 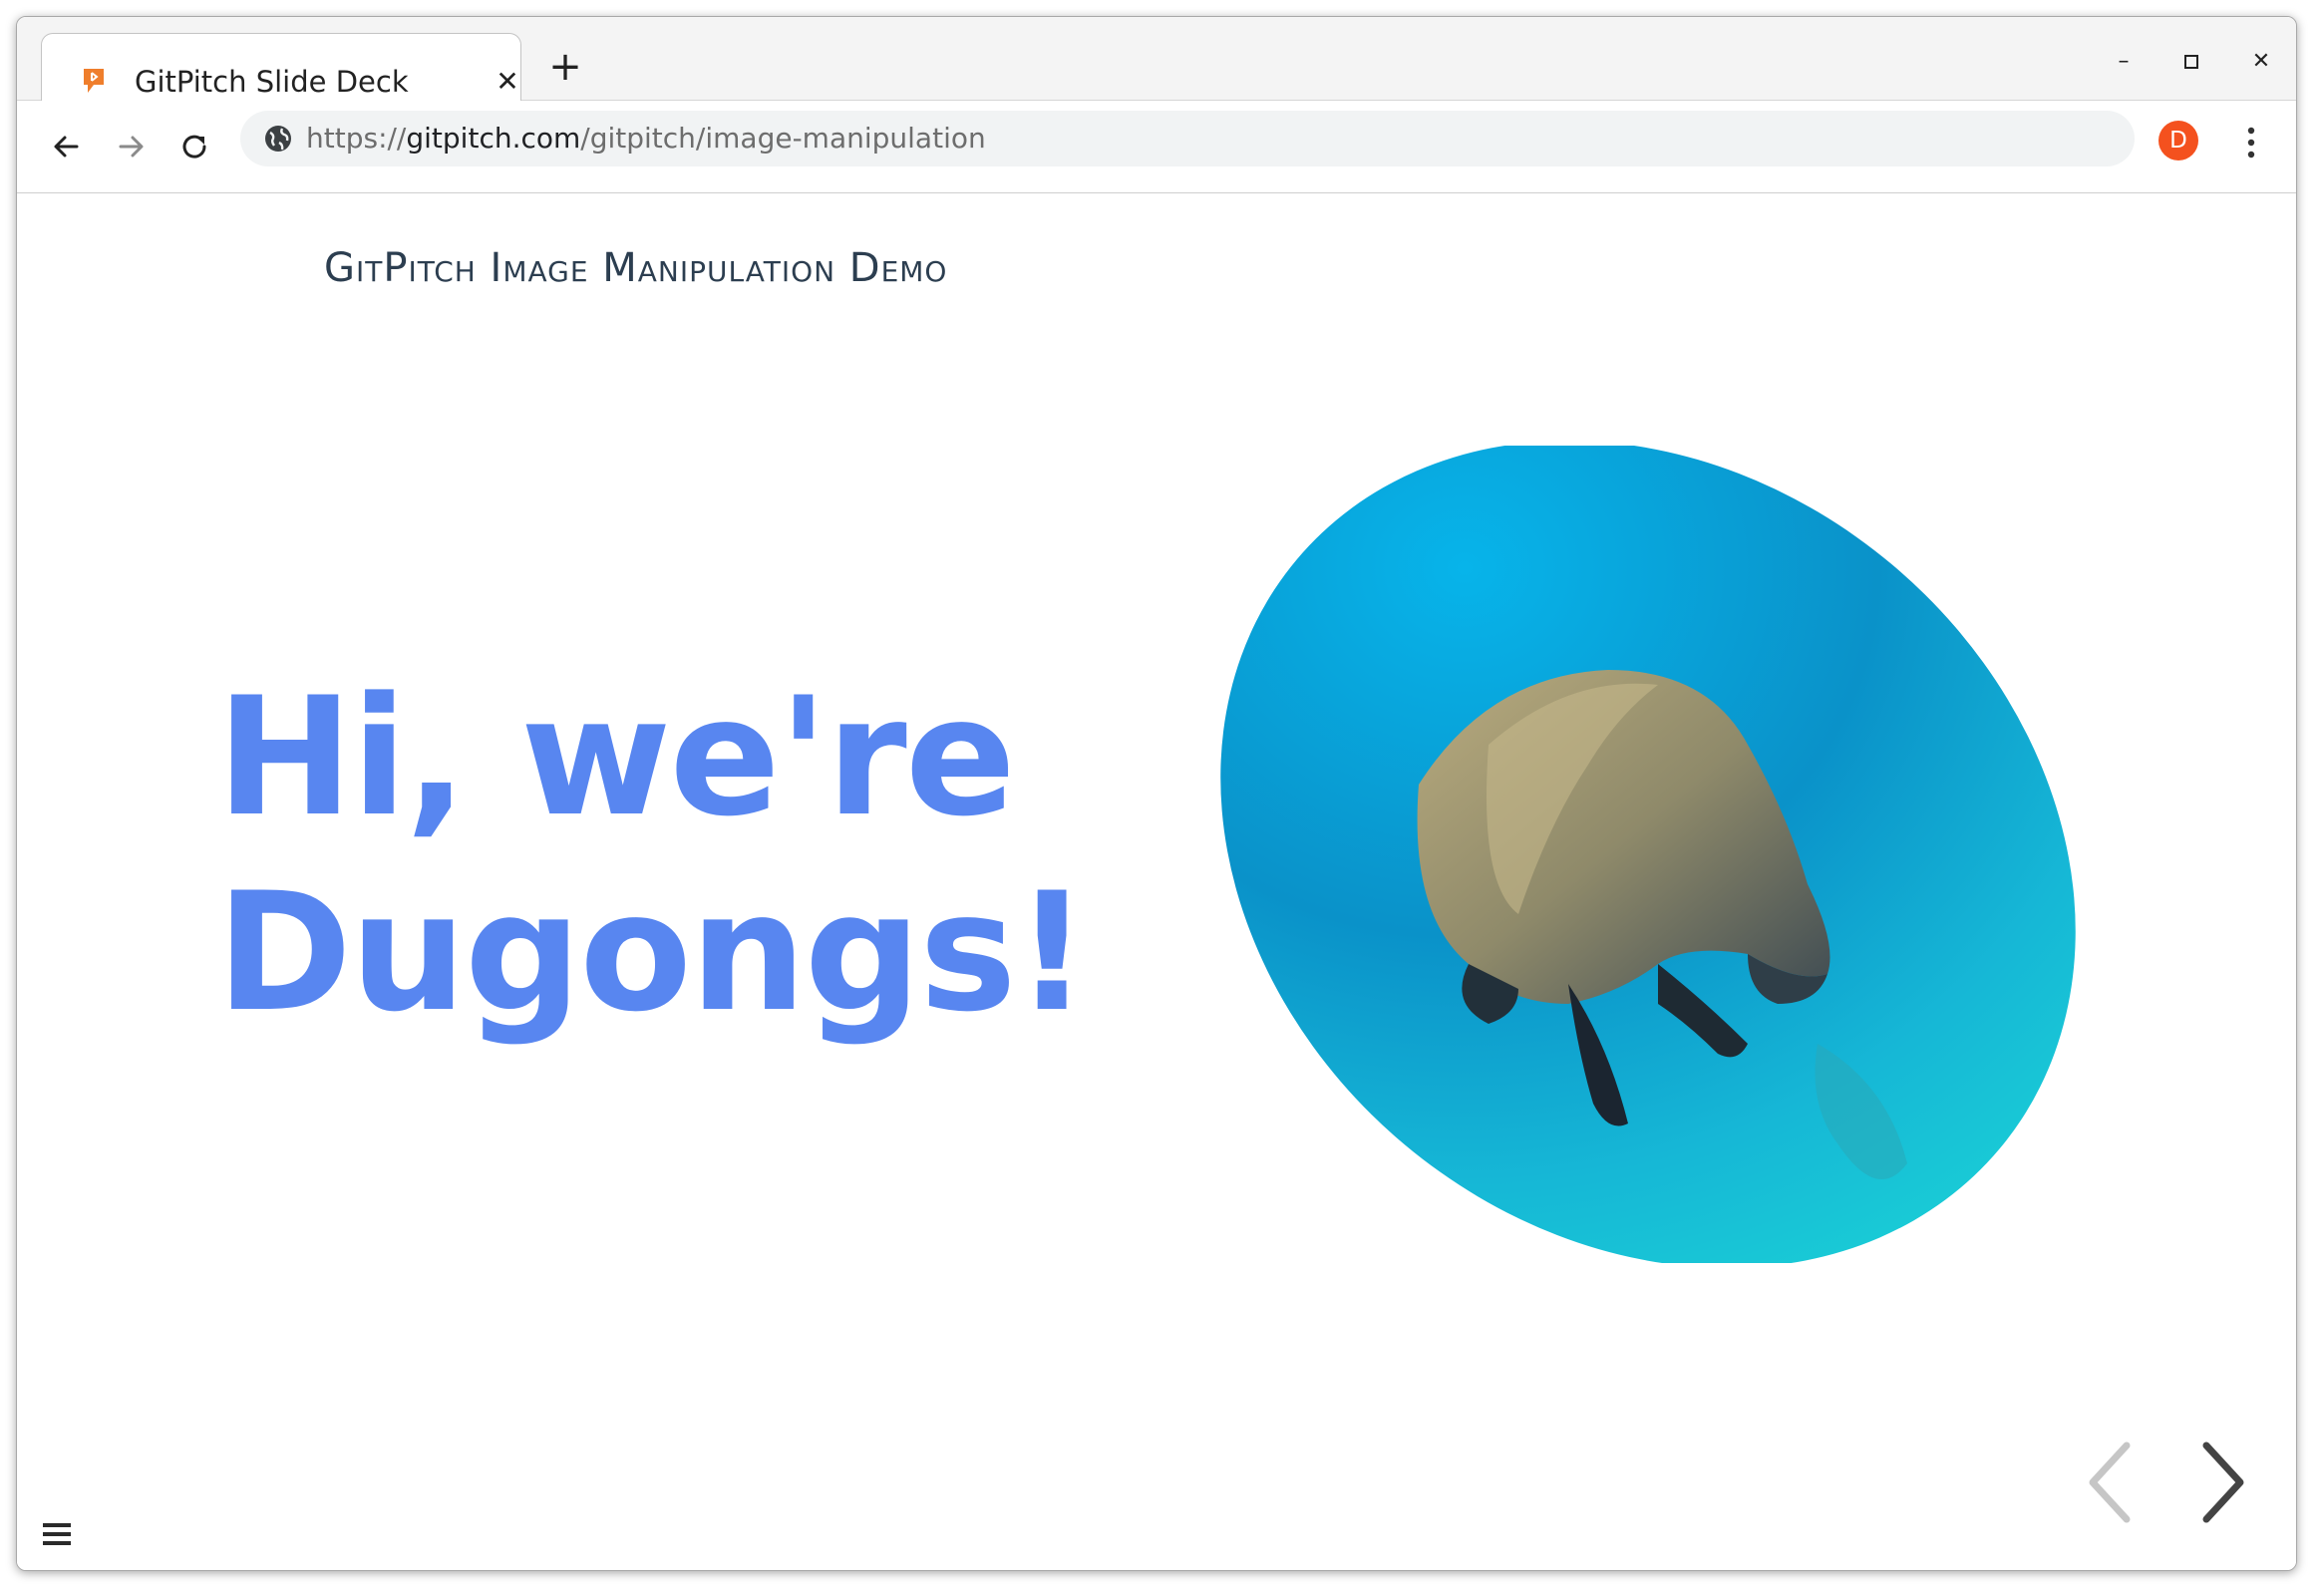 I want to click on minimize-button: –, so click(x=2124, y=62).